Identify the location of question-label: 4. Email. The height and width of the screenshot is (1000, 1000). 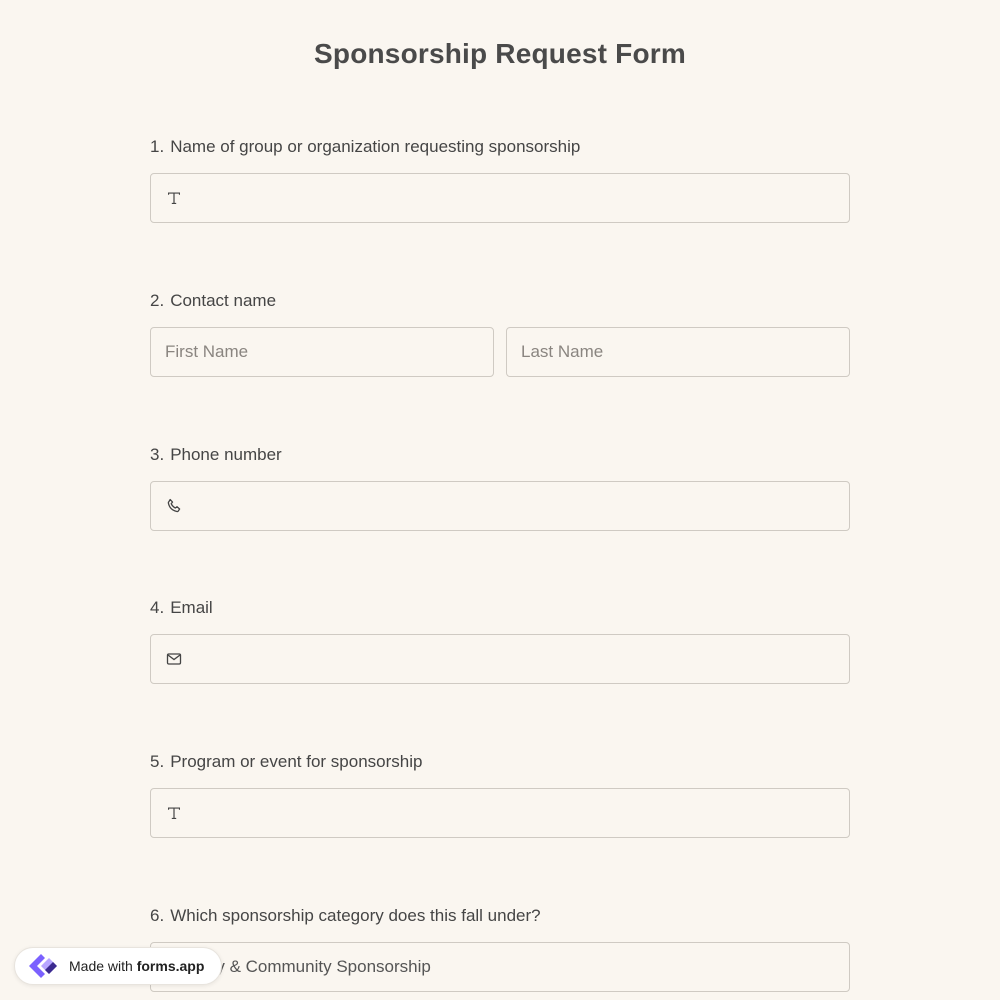
(500, 608).